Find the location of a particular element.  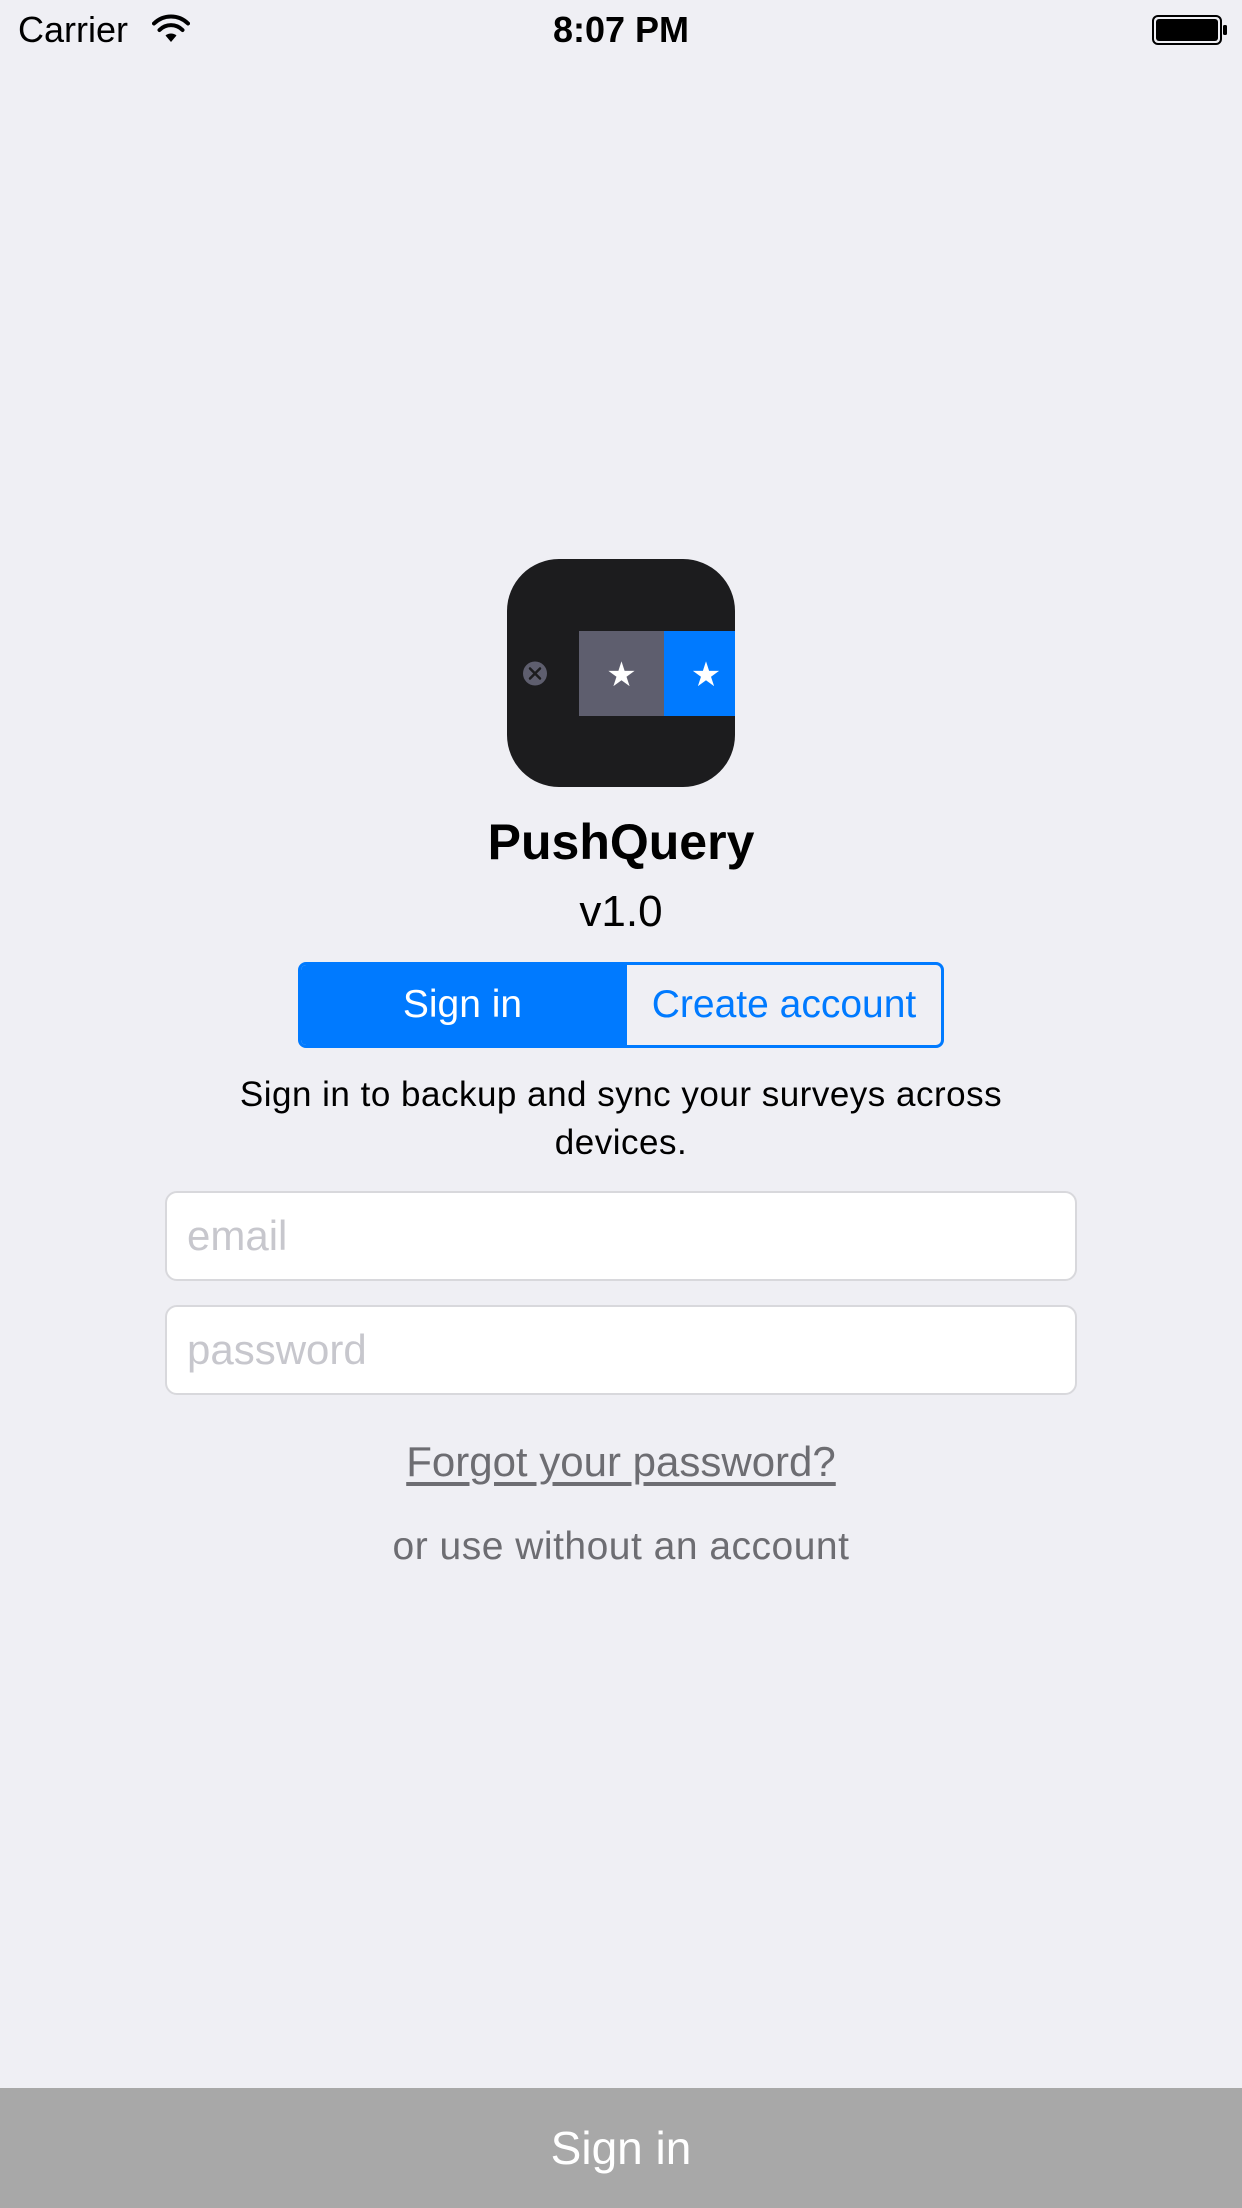

forgot-password-link: Forgot your password? is located at coordinates (621, 1462).